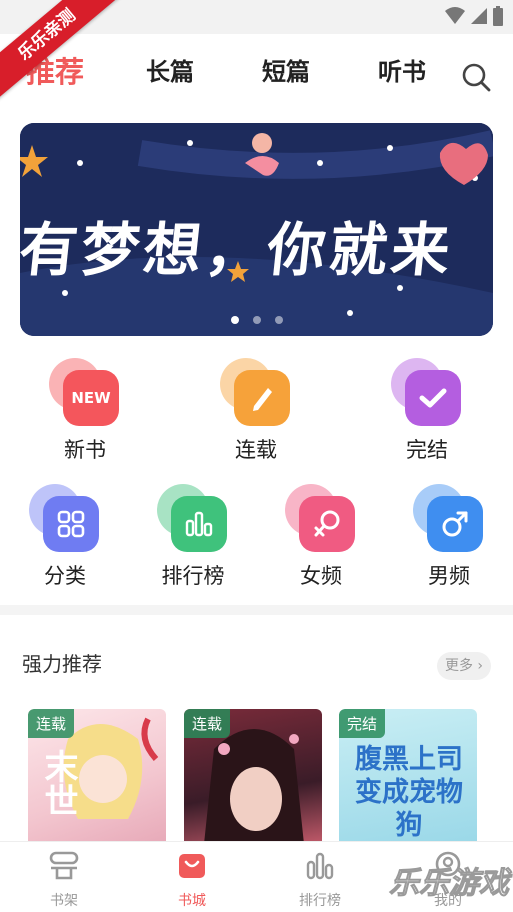 Image resolution: width=513 pixels, height=912 pixels. I want to click on category-serial: 连载, so click(256, 411).